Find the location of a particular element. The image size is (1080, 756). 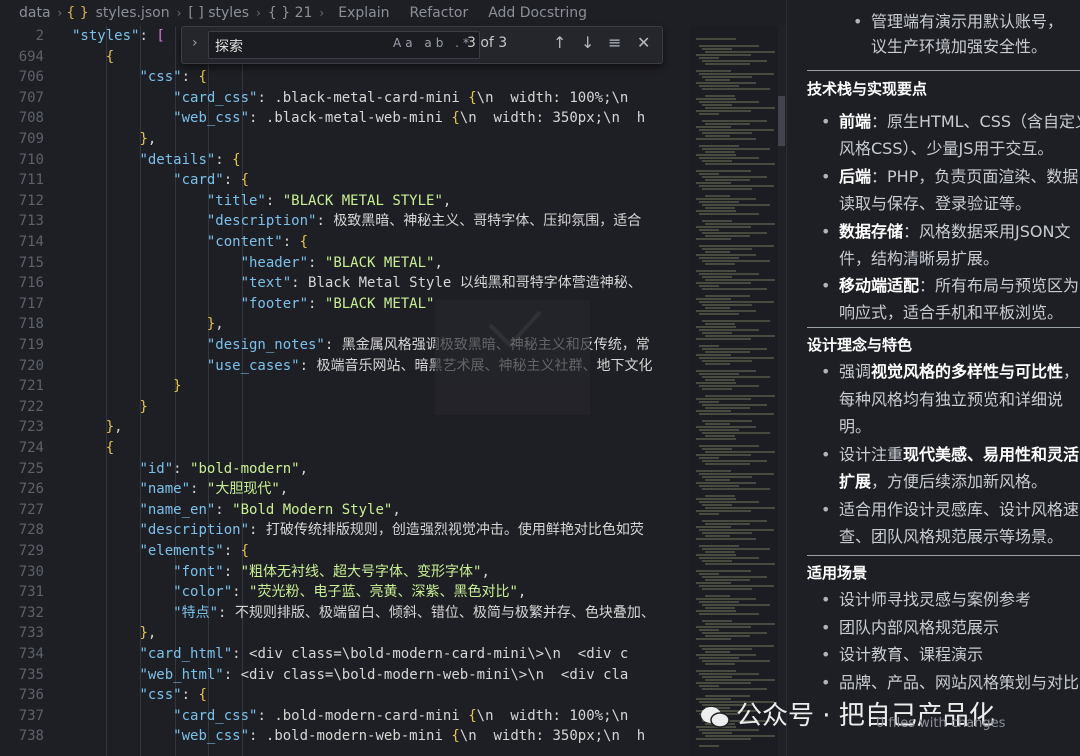

find-options-icons: Aa ab .* is located at coordinates (433, 43).